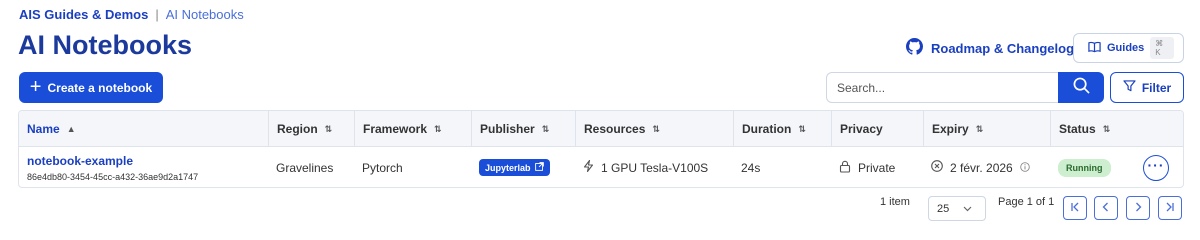 The image size is (1200, 240). I want to click on resources-value: 1 GPU Tesla-V100S, so click(655, 167).